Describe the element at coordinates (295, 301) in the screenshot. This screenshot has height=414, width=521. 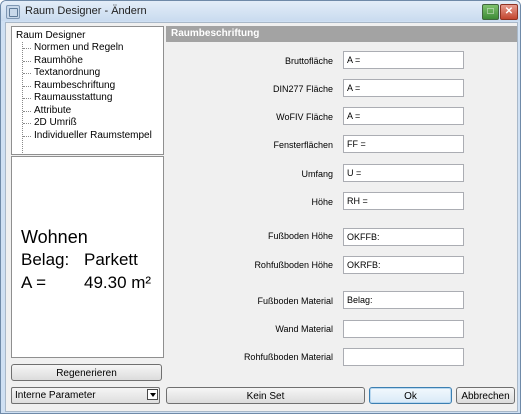
I see `field-label-fussboden-material: Fußboden Material` at that location.